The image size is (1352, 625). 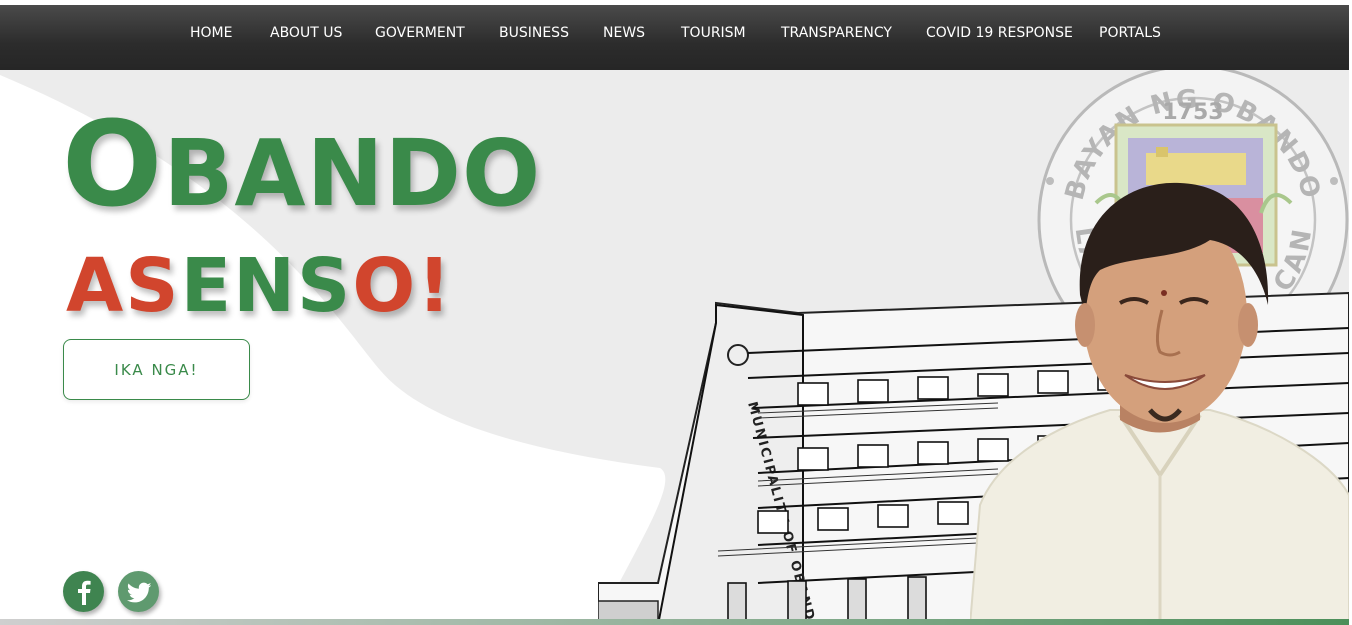 What do you see at coordinates (999, 33) in the screenshot?
I see `nav-covid-response: COVID 19 RESPONSE` at bounding box center [999, 33].